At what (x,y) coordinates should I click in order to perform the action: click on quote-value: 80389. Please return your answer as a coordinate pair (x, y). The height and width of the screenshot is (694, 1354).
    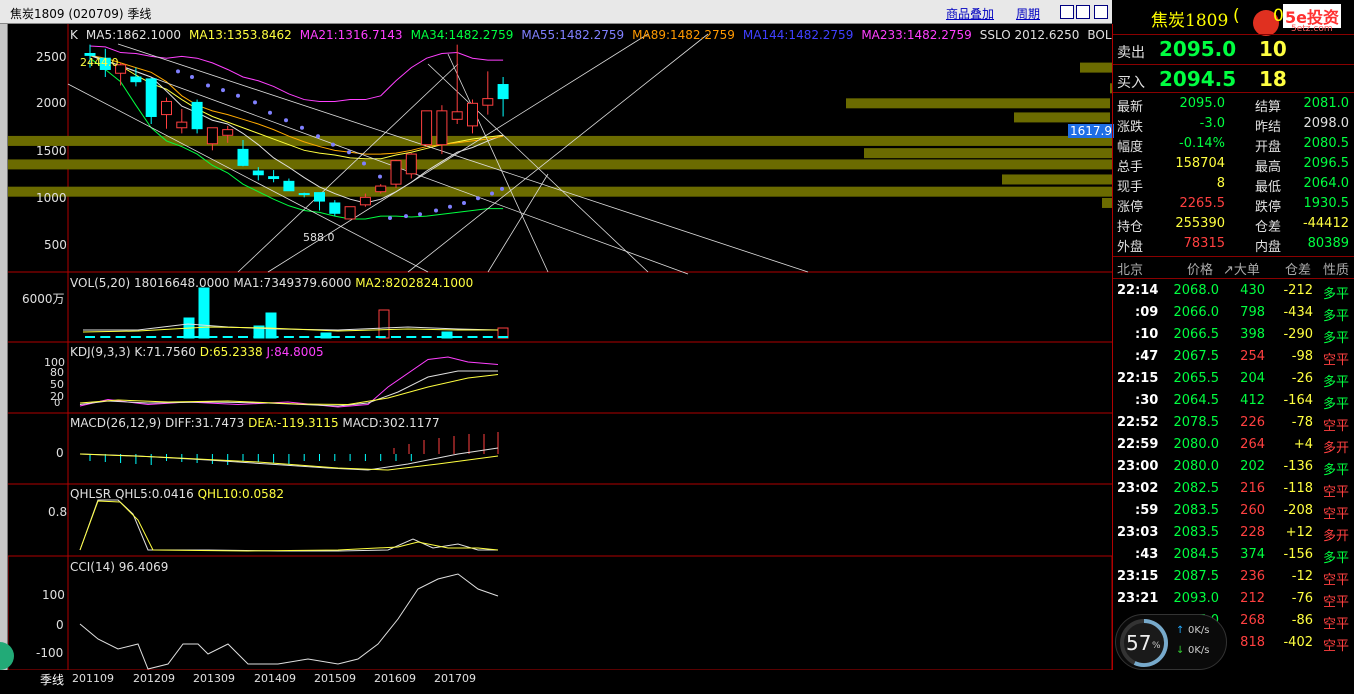
    Looking at the image, I should click on (1328, 243).